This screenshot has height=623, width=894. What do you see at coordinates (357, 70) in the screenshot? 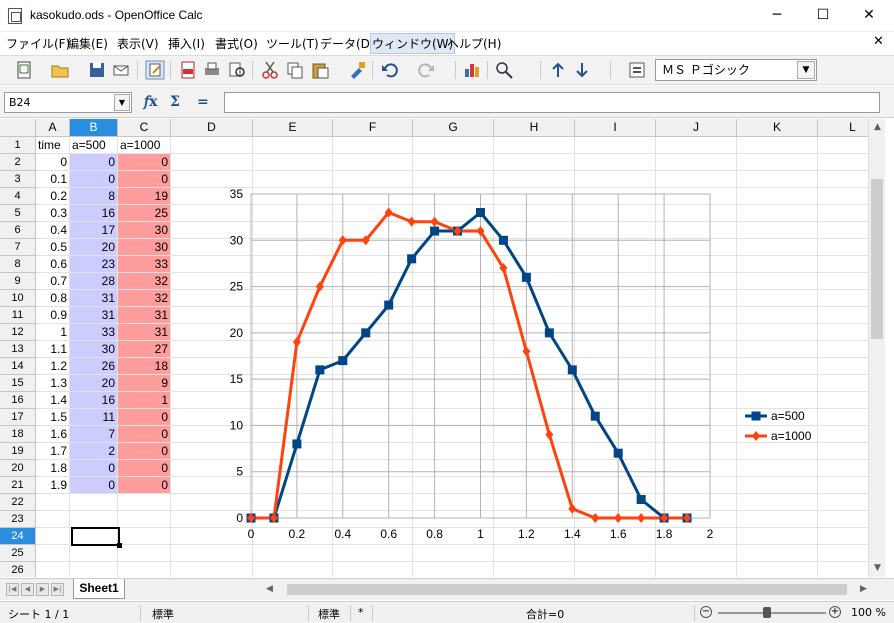
I see `clone-formatting-icon` at bounding box center [357, 70].